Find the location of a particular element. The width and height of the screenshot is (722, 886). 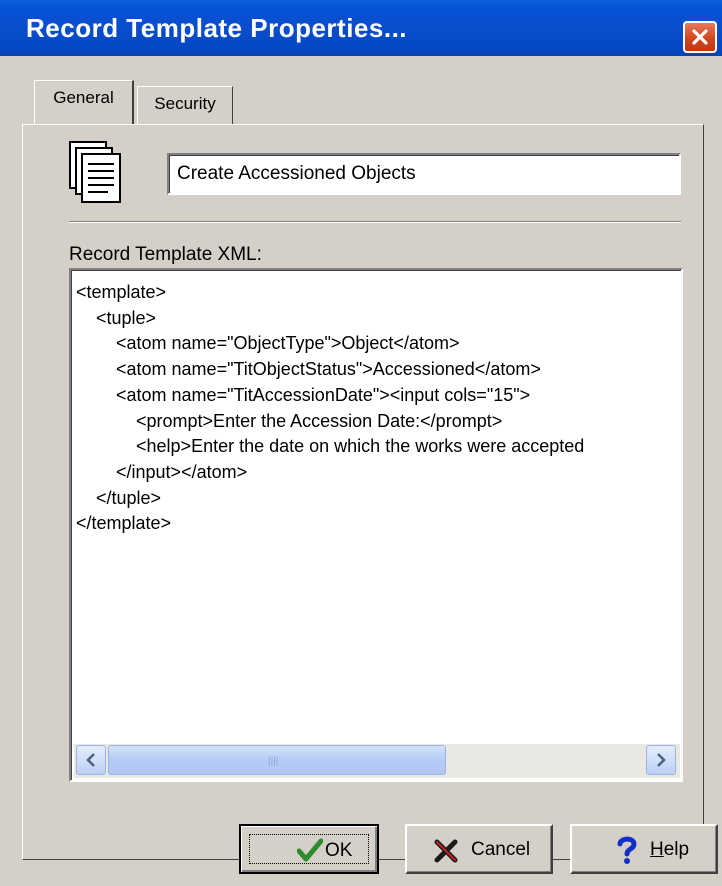

tab-security: Security is located at coordinates (185, 105).